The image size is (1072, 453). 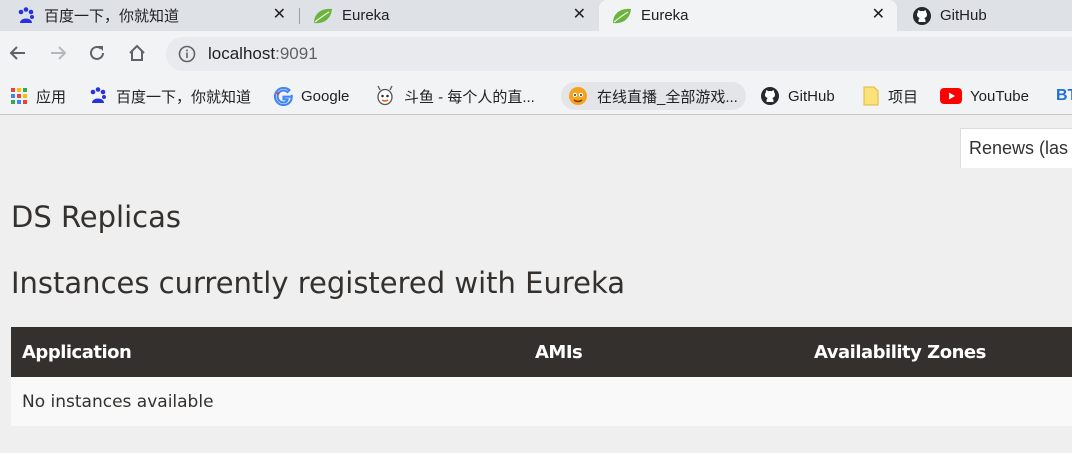 I want to click on bookmark-label: YouTube, so click(x=999, y=96).